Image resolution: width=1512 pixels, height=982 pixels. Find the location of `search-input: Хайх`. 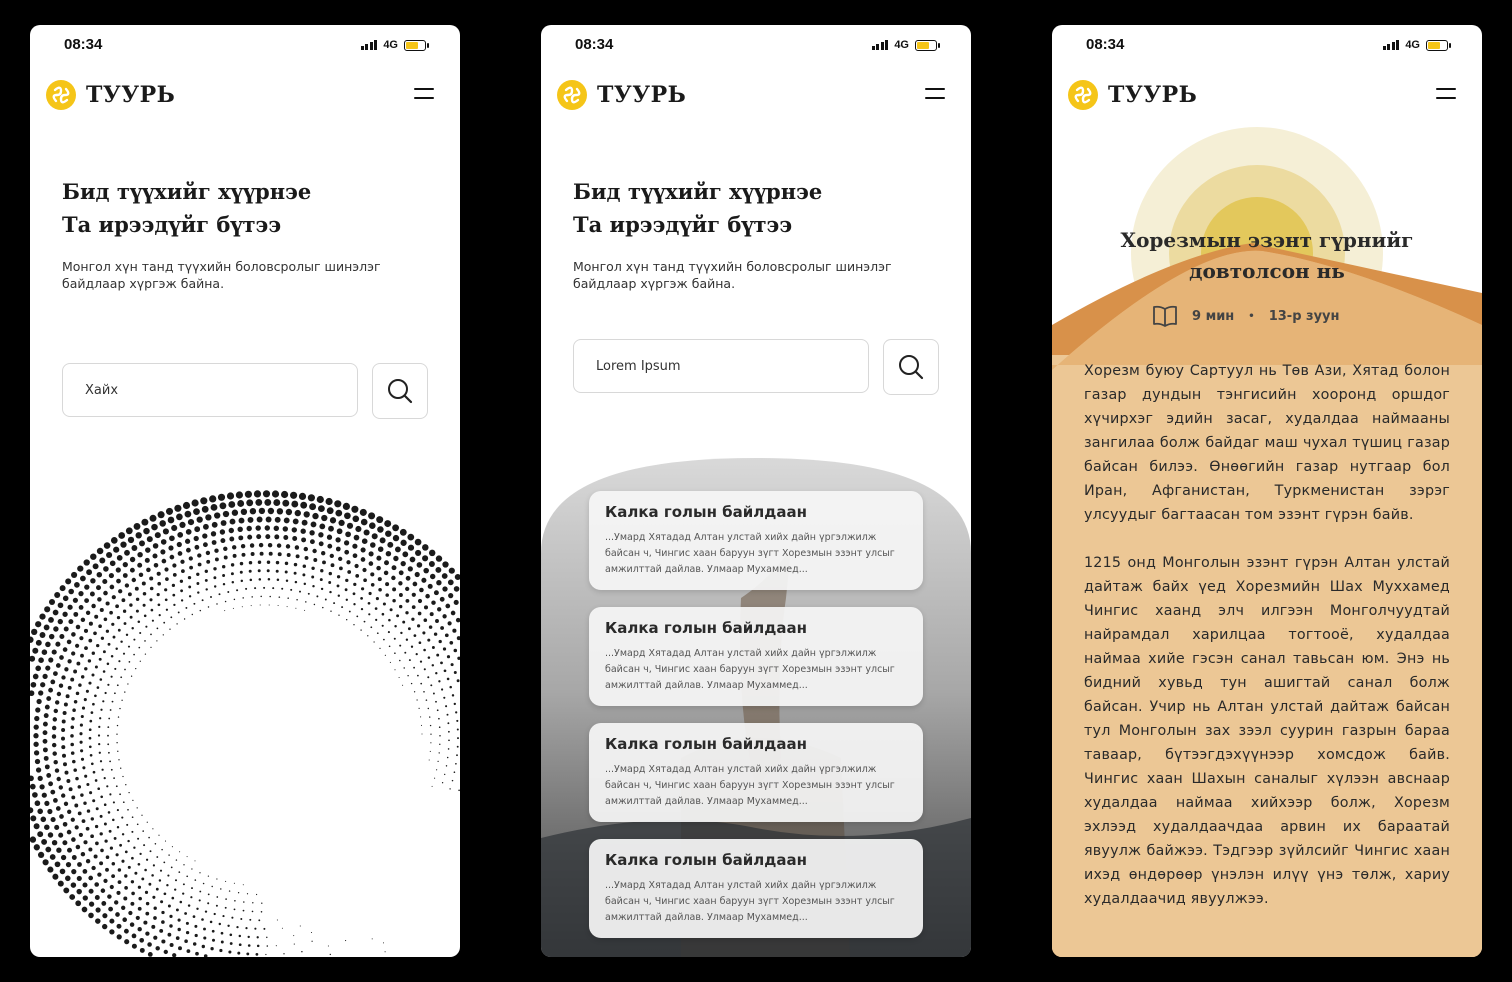

search-input: Хайх is located at coordinates (210, 390).